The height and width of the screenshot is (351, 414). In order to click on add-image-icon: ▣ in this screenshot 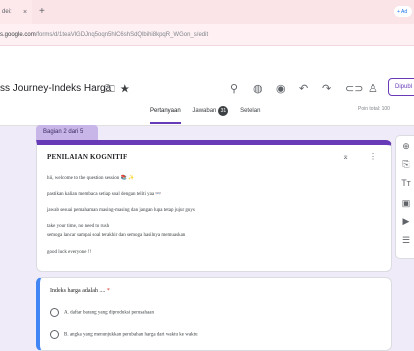, I will do `click(406, 204)`.